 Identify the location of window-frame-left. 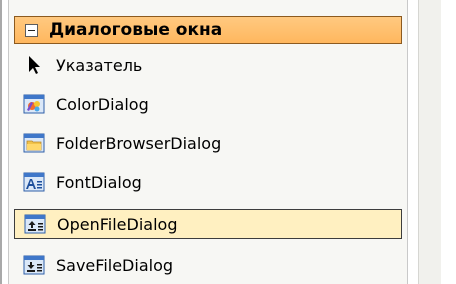
(1, 142).